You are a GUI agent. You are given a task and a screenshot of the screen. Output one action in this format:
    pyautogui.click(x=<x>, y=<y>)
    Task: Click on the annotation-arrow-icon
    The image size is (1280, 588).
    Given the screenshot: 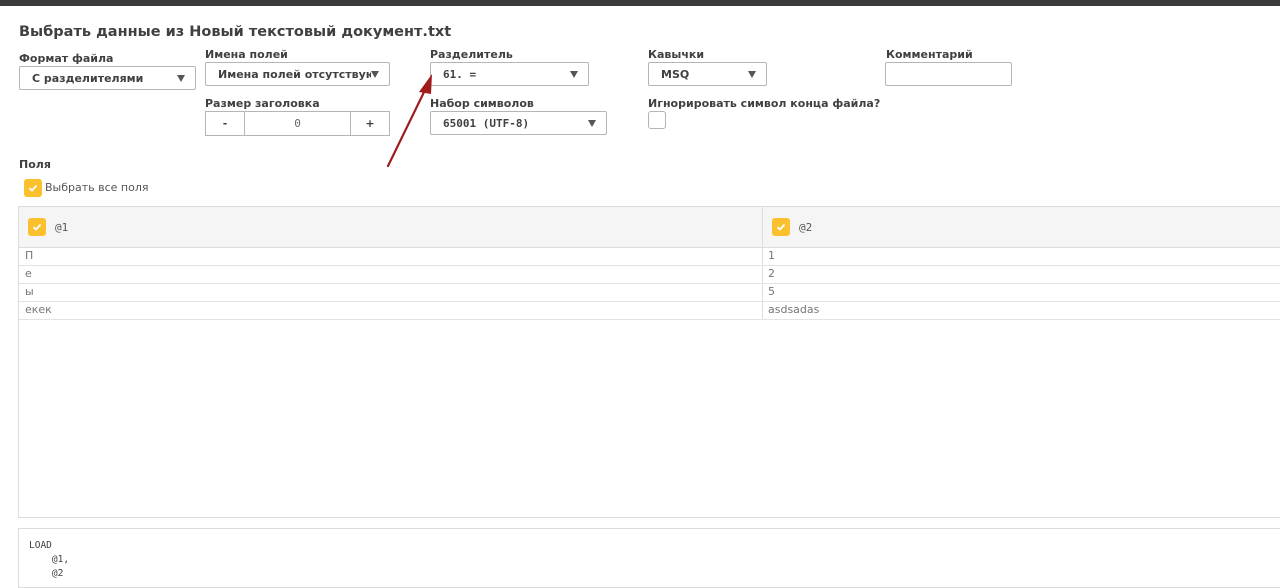 What is the action you would take?
    pyautogui.click(x=409, y=121)
    